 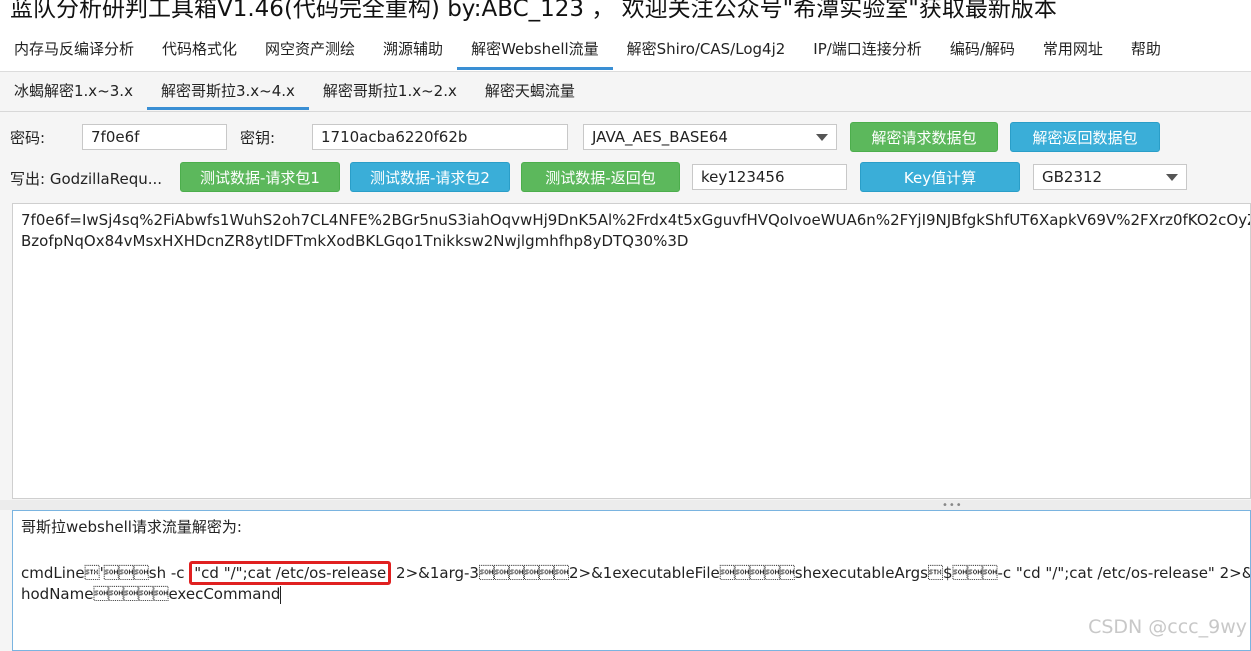 I want to click on subtab-tianxie: 解密天蝎流量, so click(x=530, y=91).